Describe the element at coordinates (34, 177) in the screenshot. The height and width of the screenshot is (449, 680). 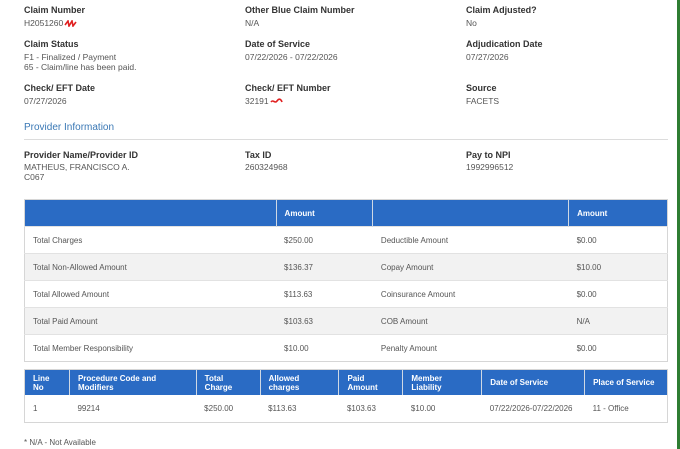
I see `provider-id-value: C067` at that location.